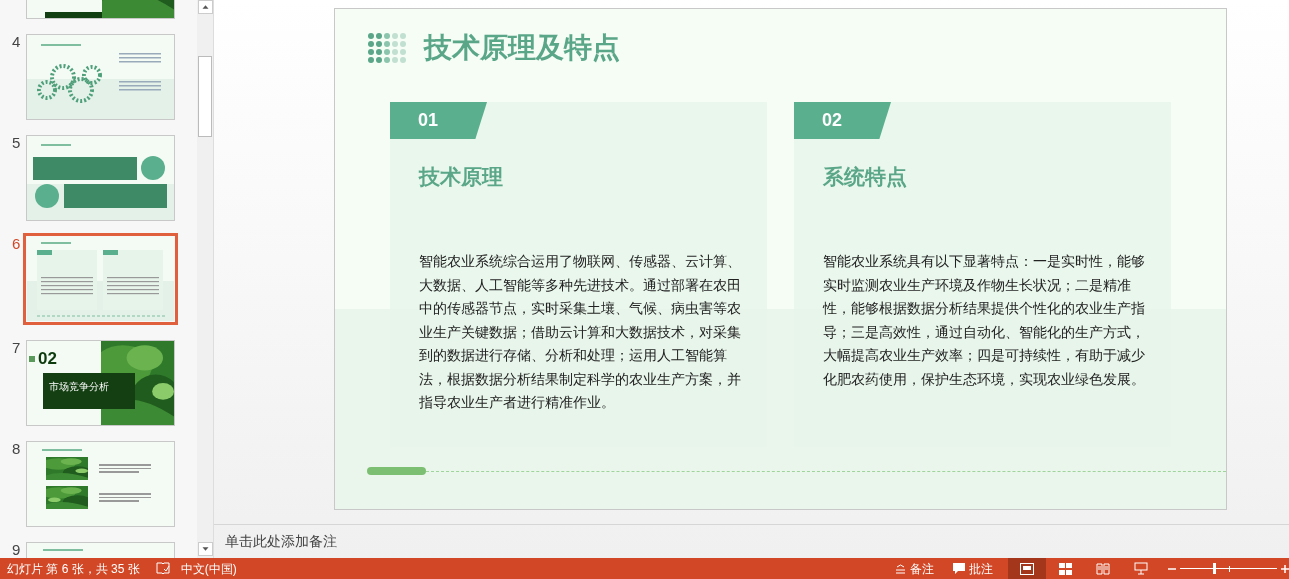  What do you see at coordinates (865, 176) in the screenshot?
I see `card-heading: 系统特点` at bounding box center [865, 176].